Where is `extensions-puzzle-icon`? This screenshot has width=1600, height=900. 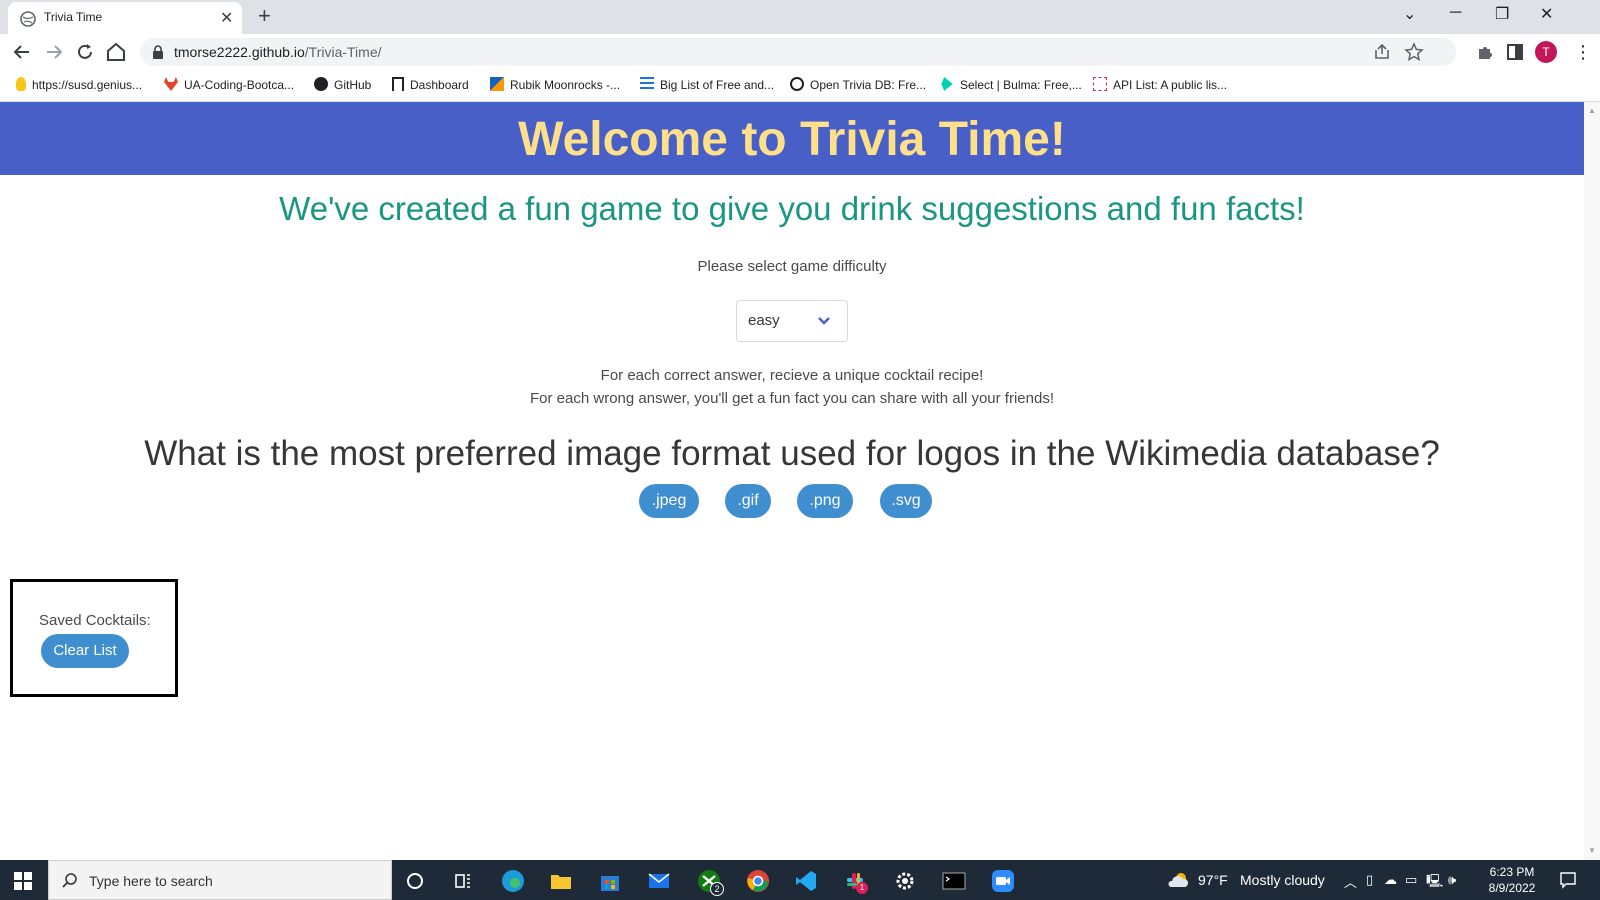 extensions-puzzle-icon is located at coordinates (1485, 52).